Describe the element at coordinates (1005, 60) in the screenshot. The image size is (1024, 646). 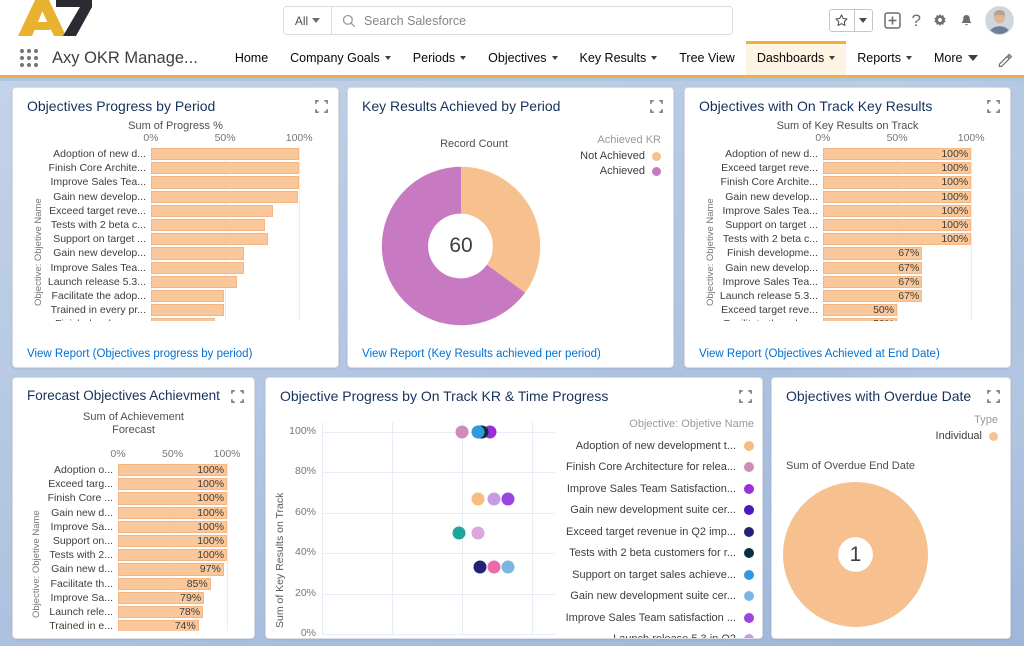
I see `pencil-icon` at that location.